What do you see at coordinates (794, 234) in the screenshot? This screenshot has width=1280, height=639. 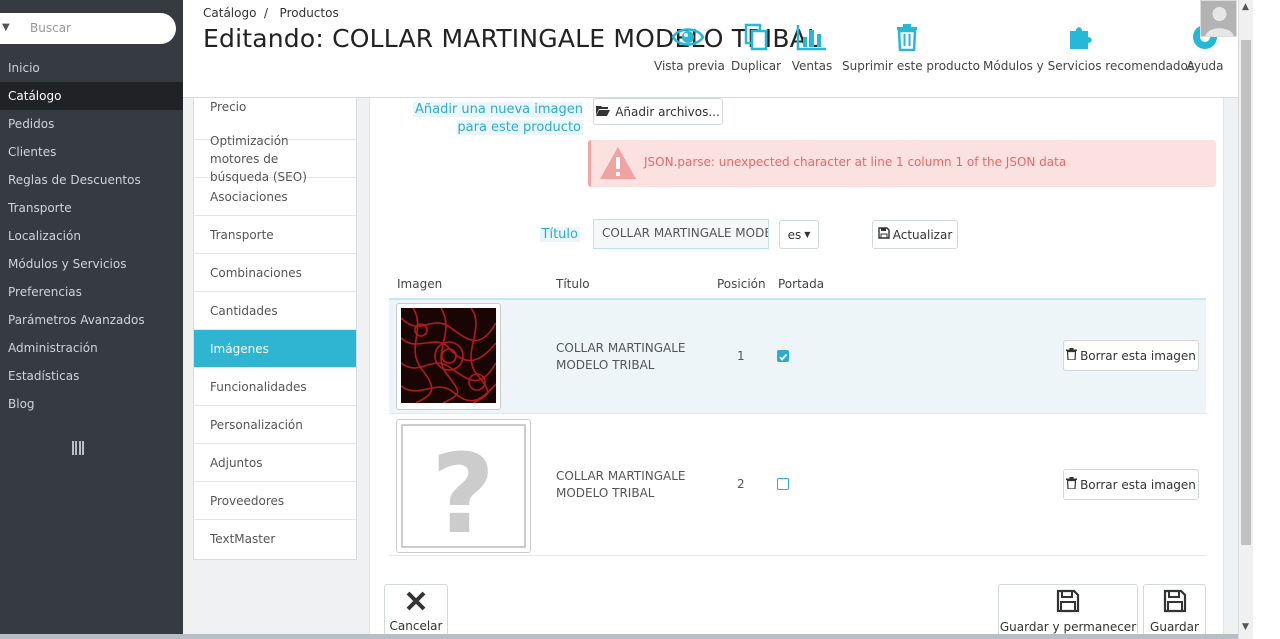 I see `language-value: es` at bounding box center [794, 234].